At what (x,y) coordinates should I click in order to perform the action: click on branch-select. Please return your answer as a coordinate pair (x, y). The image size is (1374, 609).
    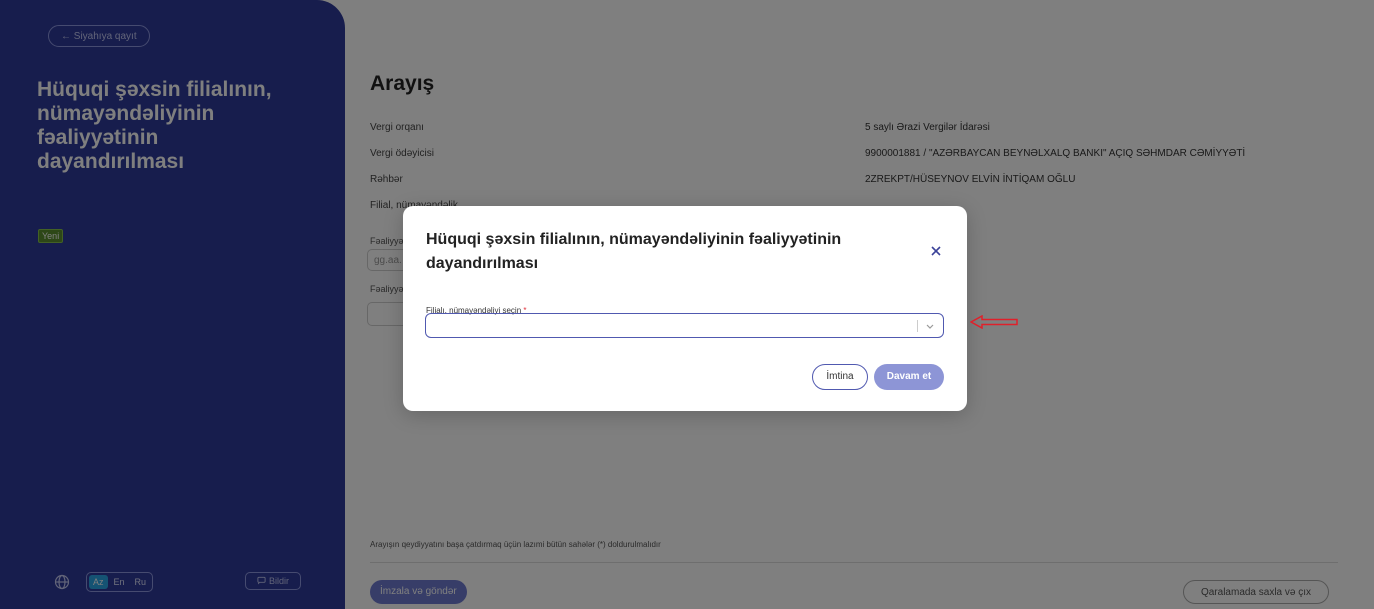
    Looking at the image, I should click on (684, 325).